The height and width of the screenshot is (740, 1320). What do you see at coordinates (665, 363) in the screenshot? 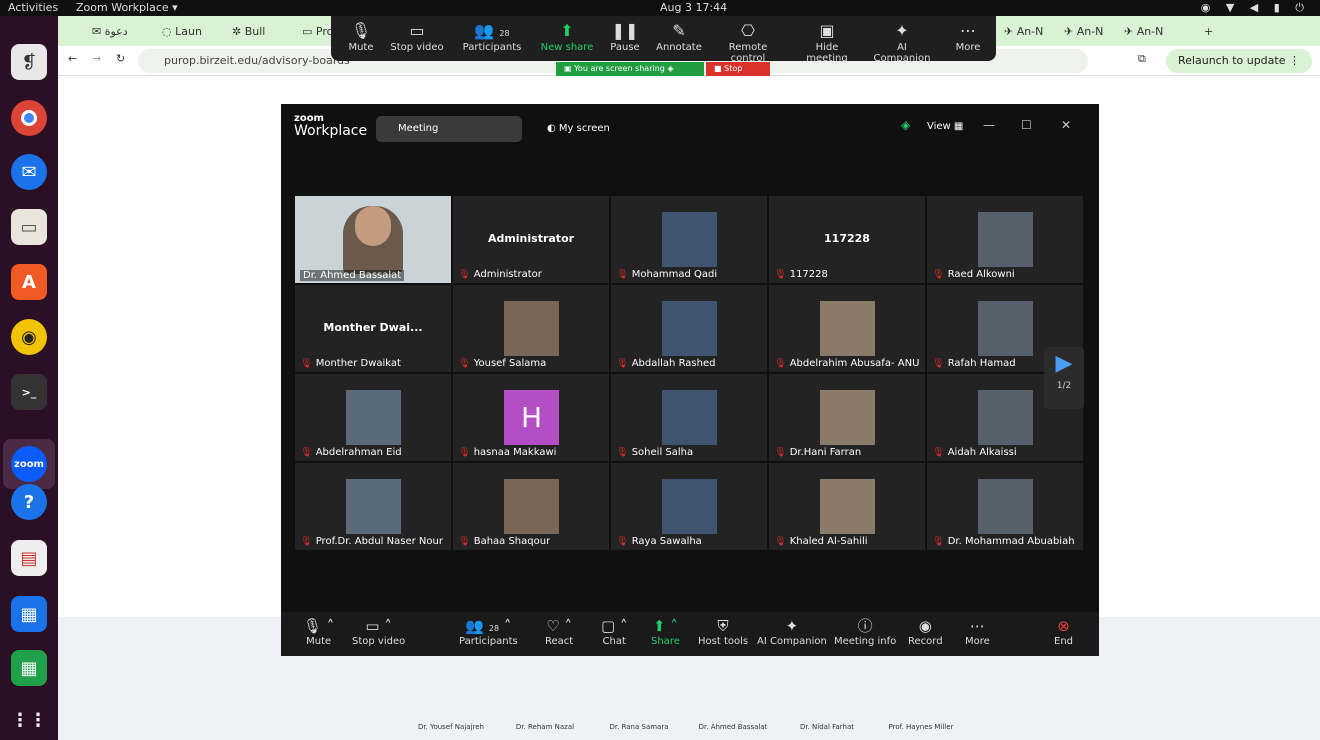
I see `participant-name-label: 🎙 Abdallah Rashed` at bounding box center [665, 363].